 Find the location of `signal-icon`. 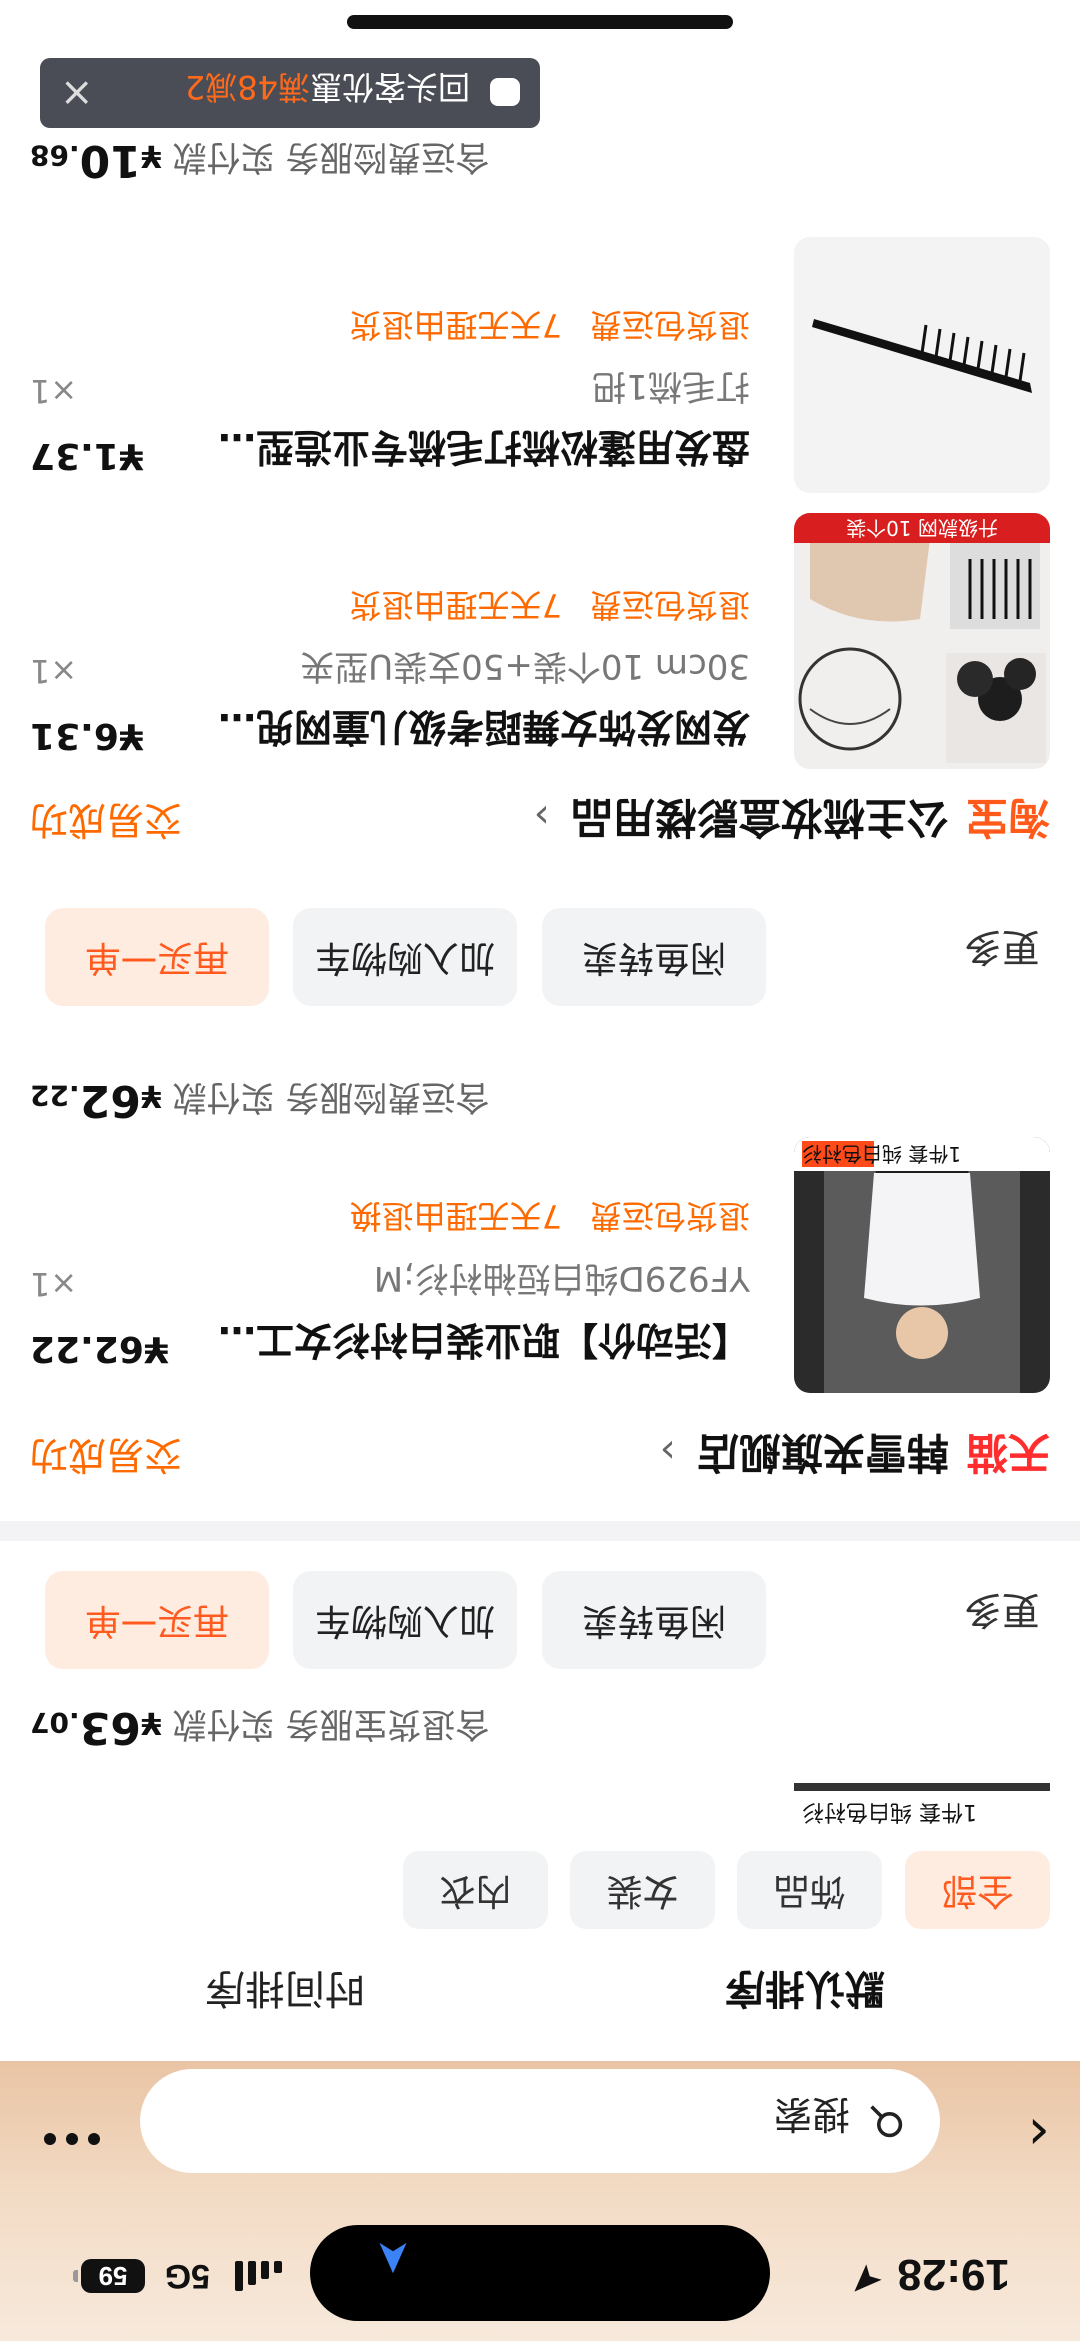

signal-icon is located at coordinates (258, 2276).